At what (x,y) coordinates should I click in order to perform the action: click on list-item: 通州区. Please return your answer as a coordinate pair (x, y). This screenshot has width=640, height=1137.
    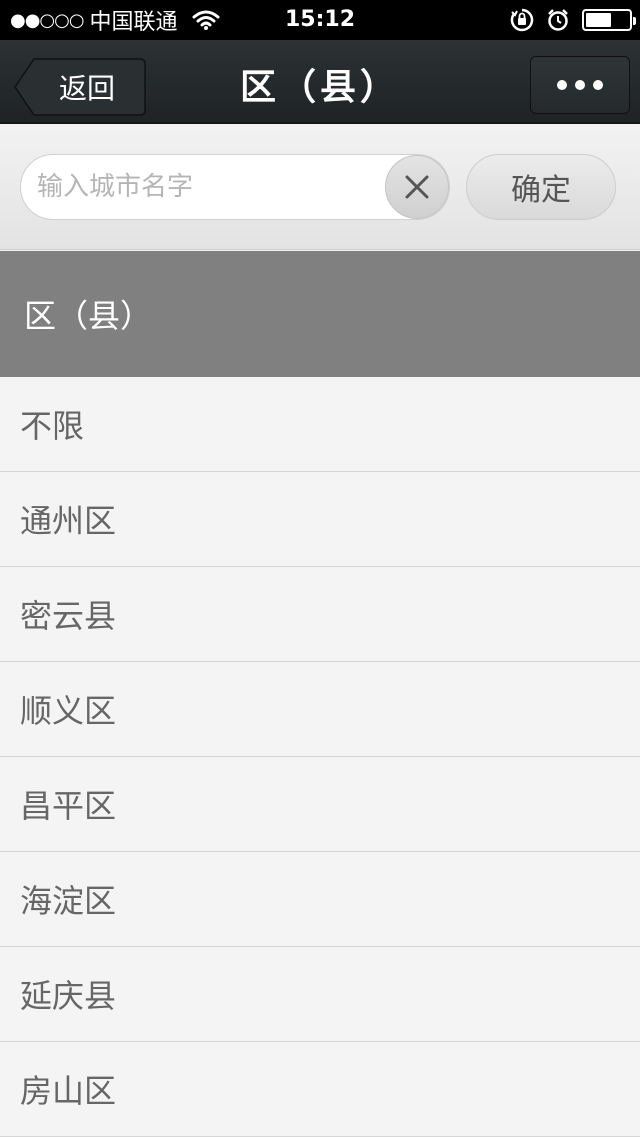
    Looking at the image, I should click on (320, 519).